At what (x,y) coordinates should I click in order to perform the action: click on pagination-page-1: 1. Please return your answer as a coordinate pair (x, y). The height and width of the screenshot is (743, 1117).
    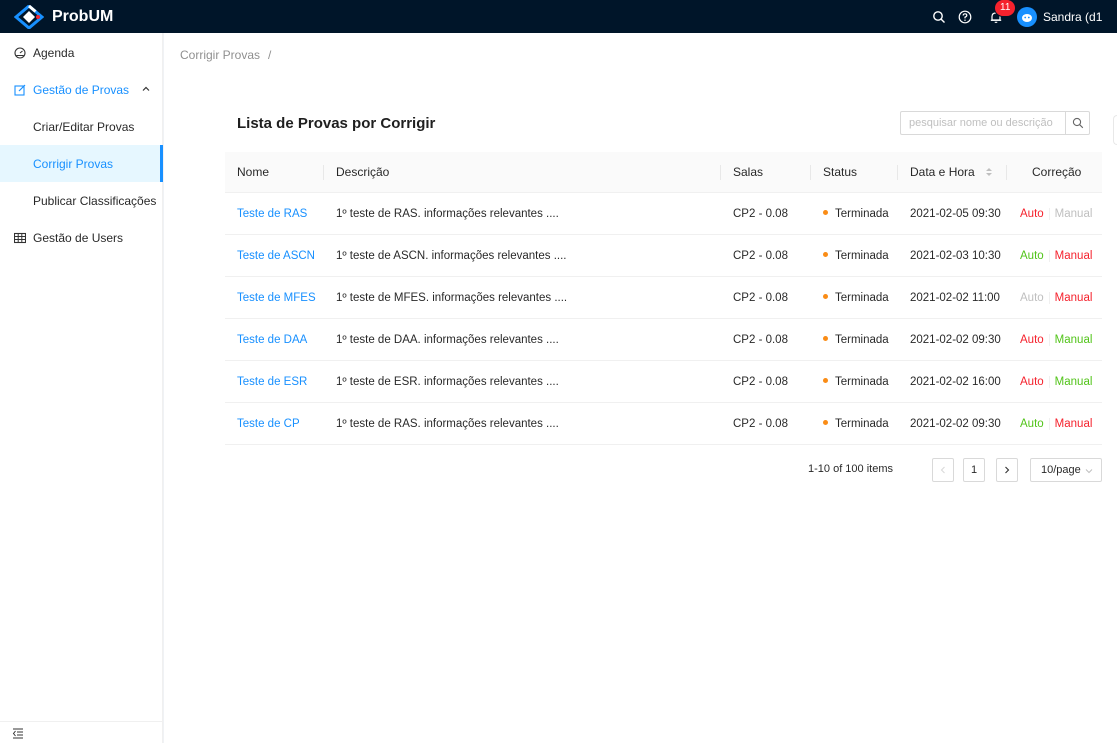
    Looking at the image, I should click on (974, 470).